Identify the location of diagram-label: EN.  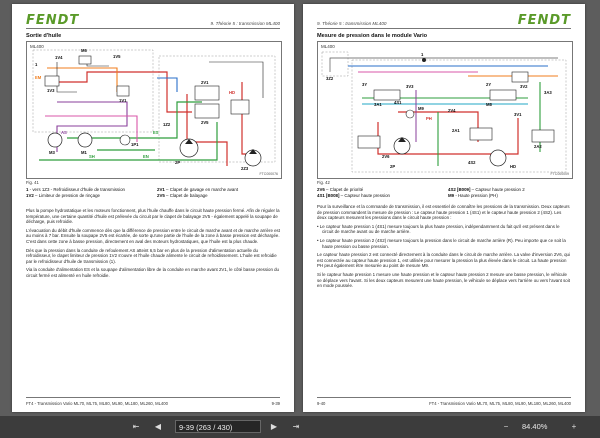
(146, 156).